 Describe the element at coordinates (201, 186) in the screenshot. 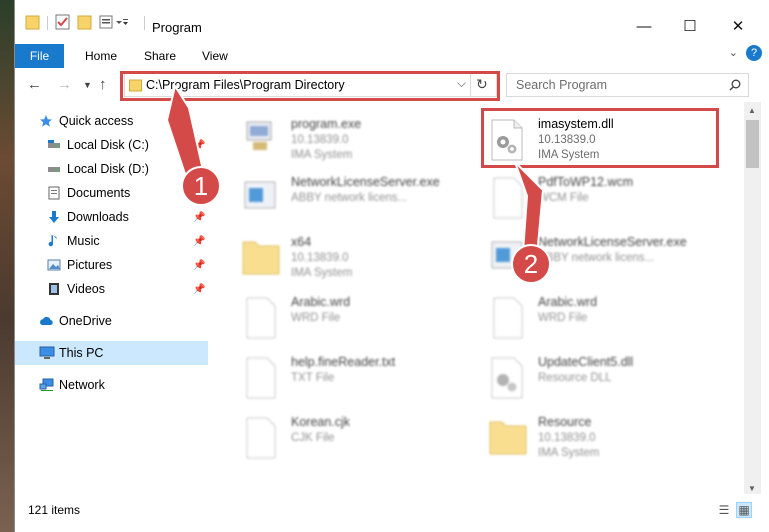

I see `step-marker-1: 1` at that location.